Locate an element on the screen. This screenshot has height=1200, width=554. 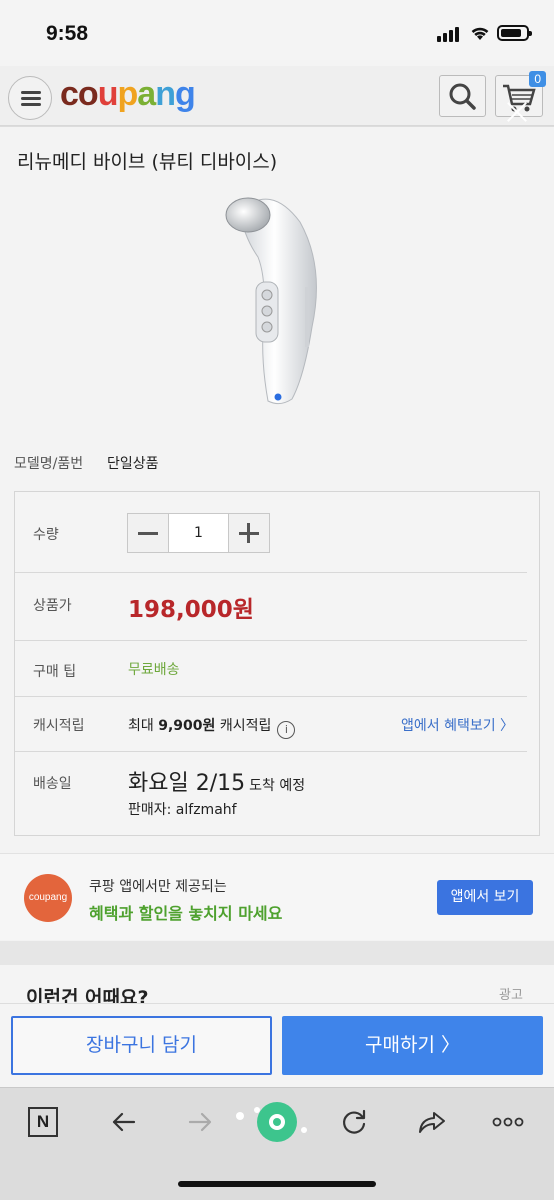
cash-reward-value: 최대 9,900원 캐시적립 i is located at coordinates (212, 727).